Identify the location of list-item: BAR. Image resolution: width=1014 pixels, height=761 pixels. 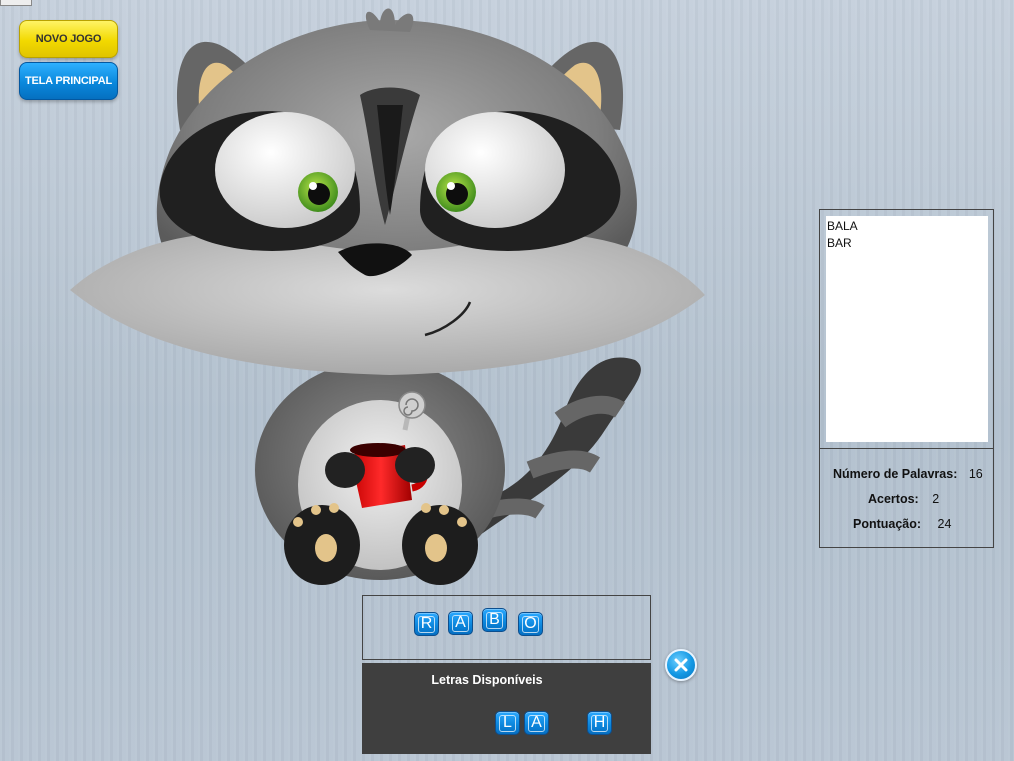
(839, 243).